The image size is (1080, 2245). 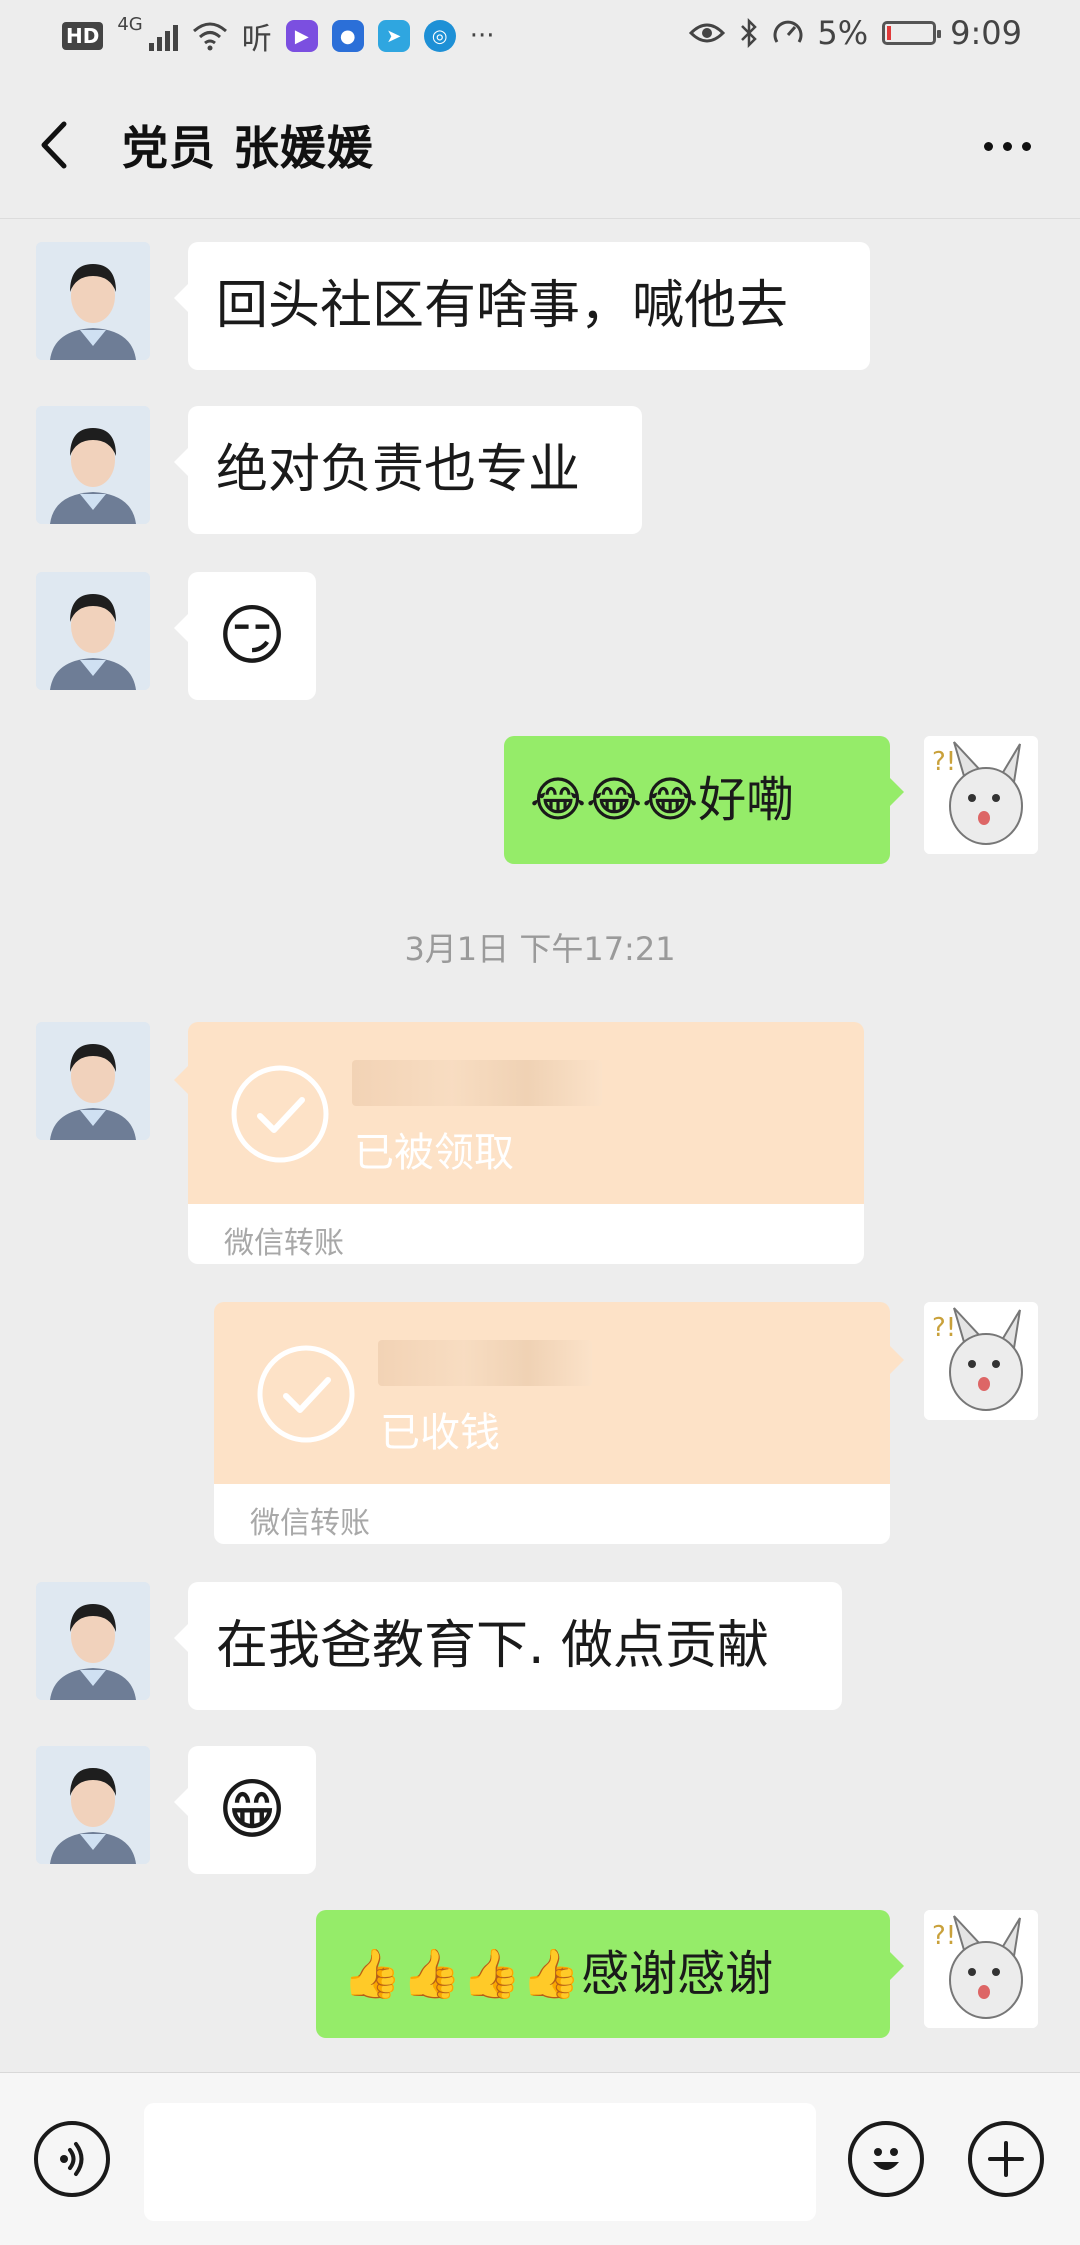 I want to click on game-app-icon: ●, so click(x=347, y=36).